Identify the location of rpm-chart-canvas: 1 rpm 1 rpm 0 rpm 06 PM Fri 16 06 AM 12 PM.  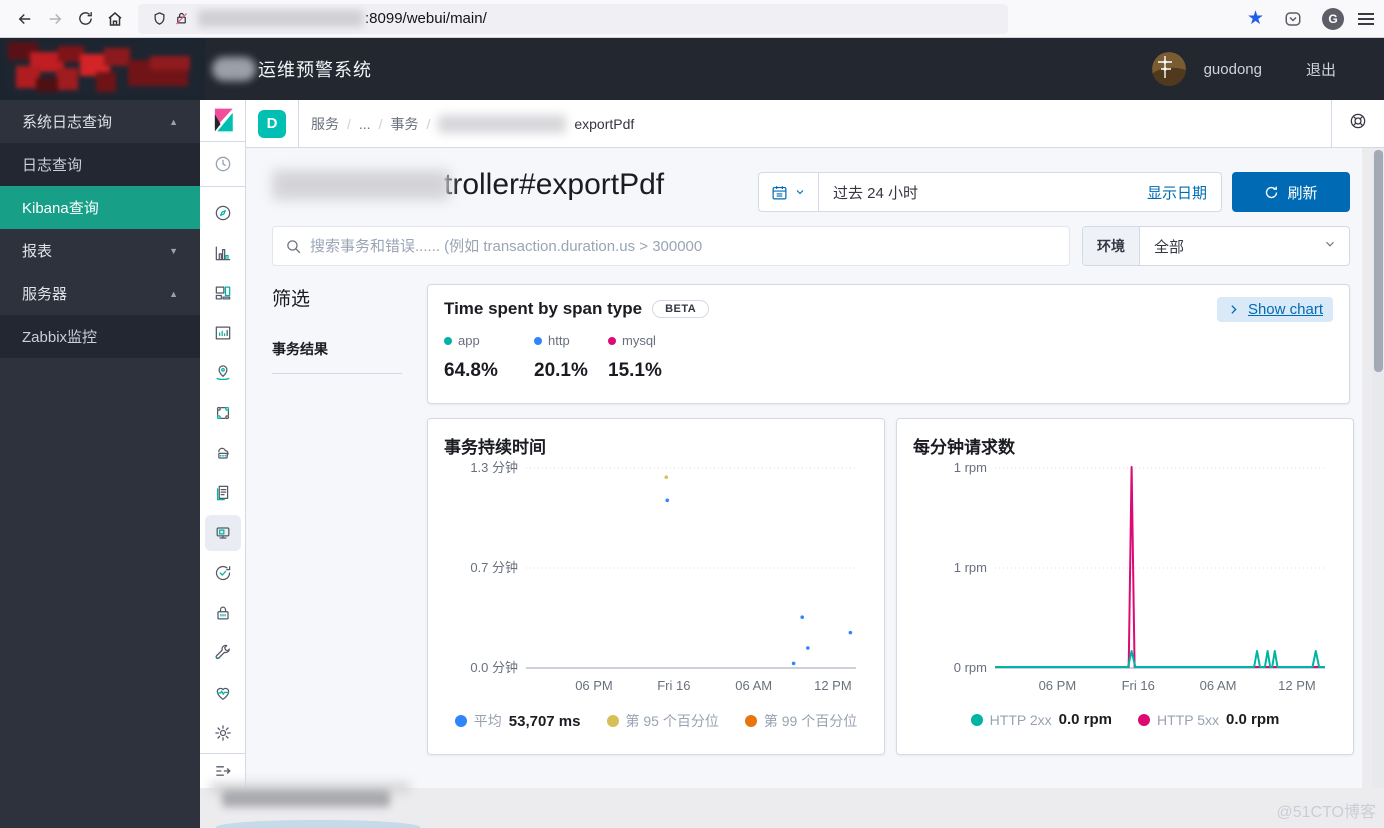
(1125, 583).